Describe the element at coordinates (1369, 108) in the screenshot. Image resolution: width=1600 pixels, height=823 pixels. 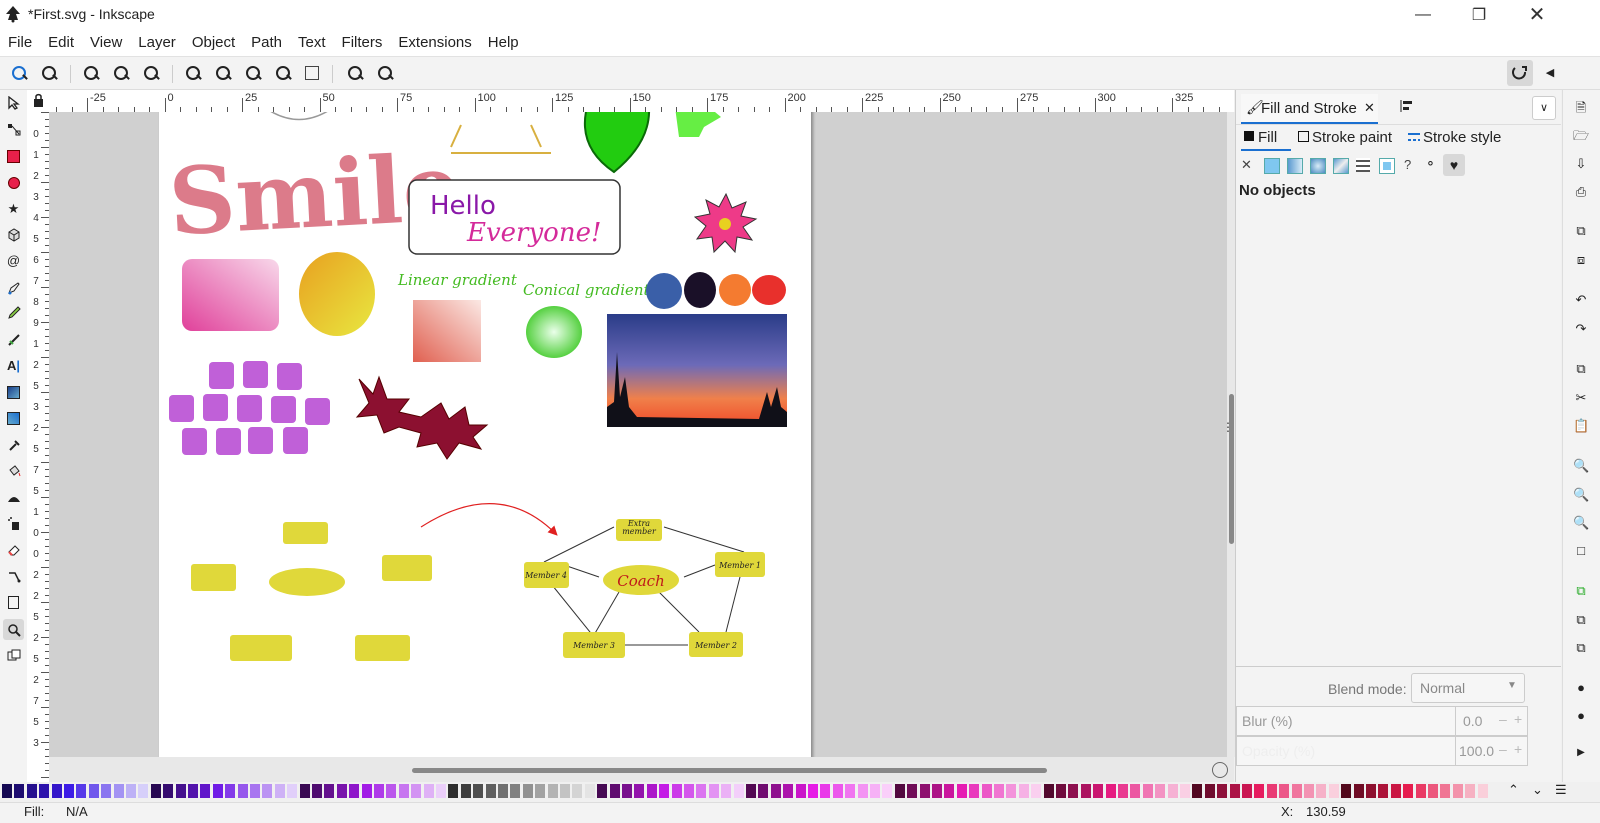
I see `close-tab-icon: ✕` at that location.